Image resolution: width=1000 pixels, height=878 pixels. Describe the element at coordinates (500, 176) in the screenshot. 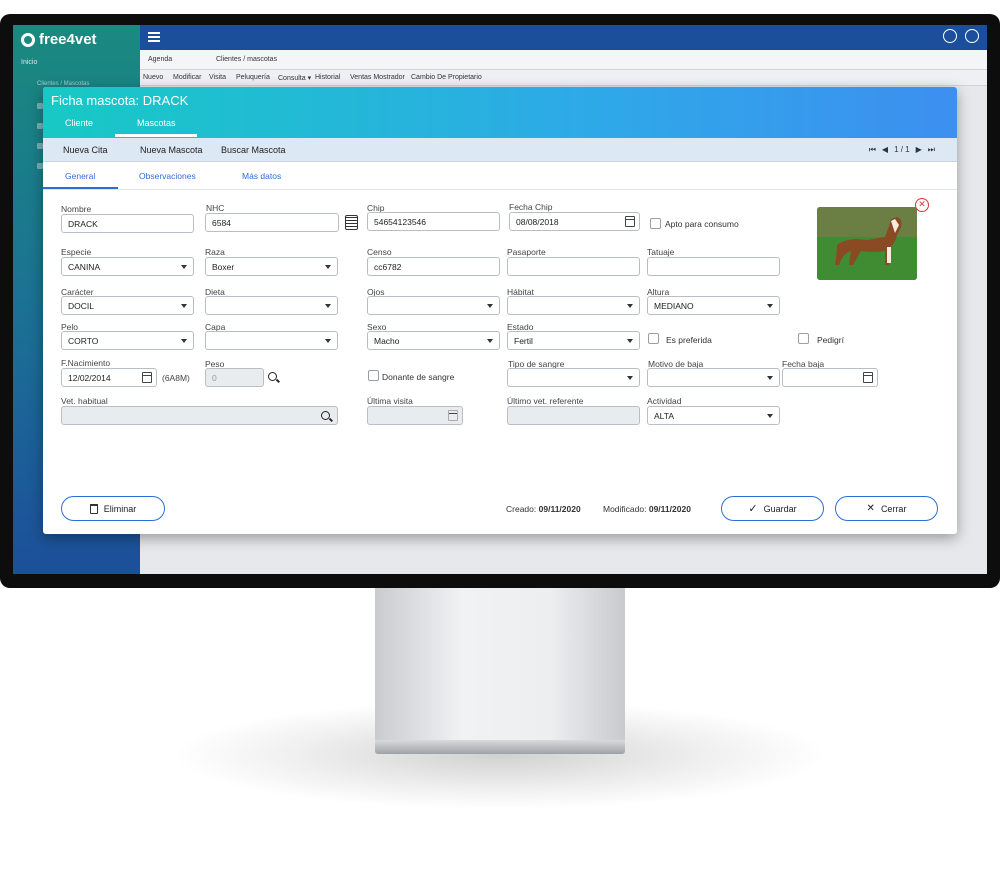

I see `subtabs: General Observaciones Más datos` at that location.